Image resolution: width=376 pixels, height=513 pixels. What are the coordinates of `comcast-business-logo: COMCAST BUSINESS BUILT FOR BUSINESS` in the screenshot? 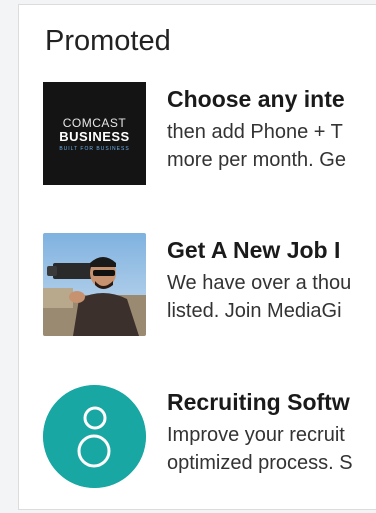 It's located at (94, 133).